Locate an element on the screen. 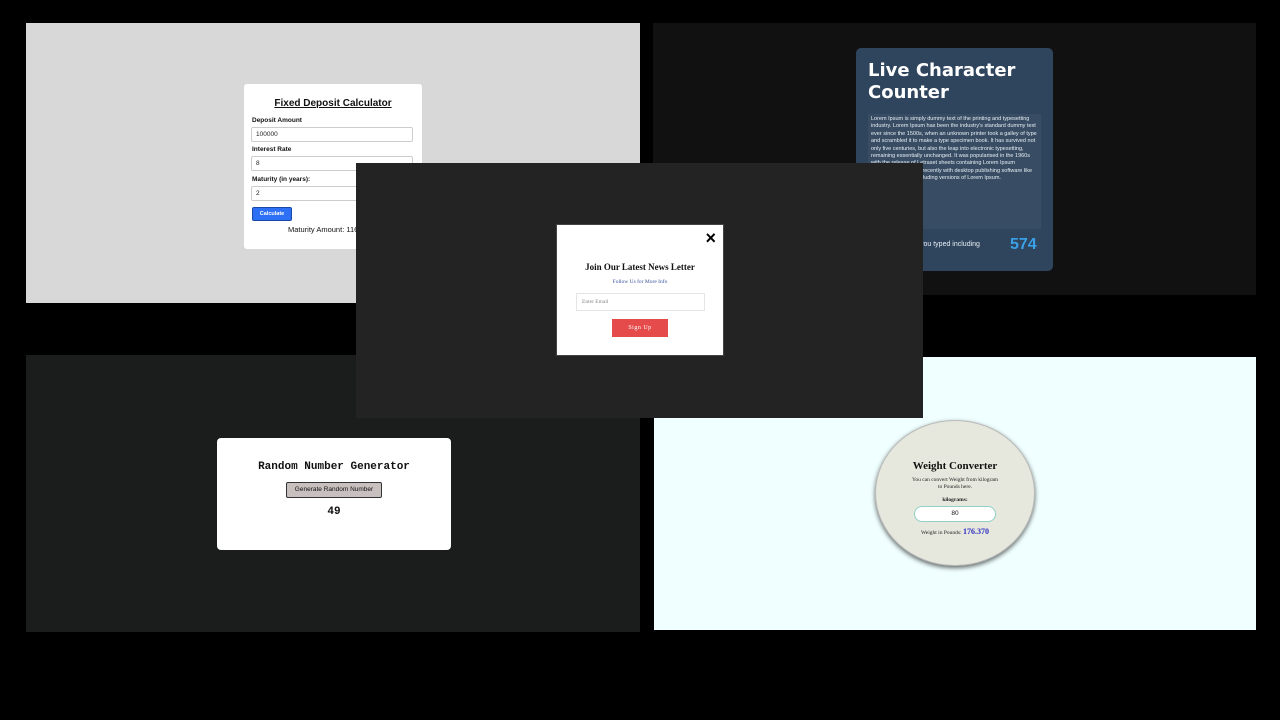 The height and width of the screenshot is (720, 1280). pounds-result: Weight in Pounds: 176.370 is located at coordinates (955, 531).